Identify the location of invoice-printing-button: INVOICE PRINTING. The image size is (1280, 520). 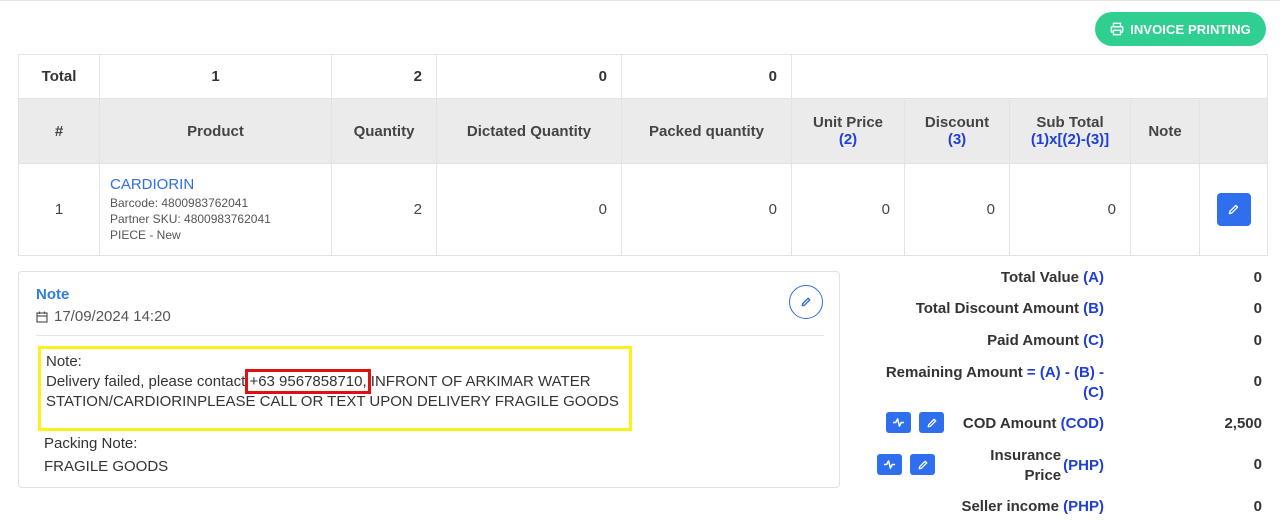
(1180, 29).